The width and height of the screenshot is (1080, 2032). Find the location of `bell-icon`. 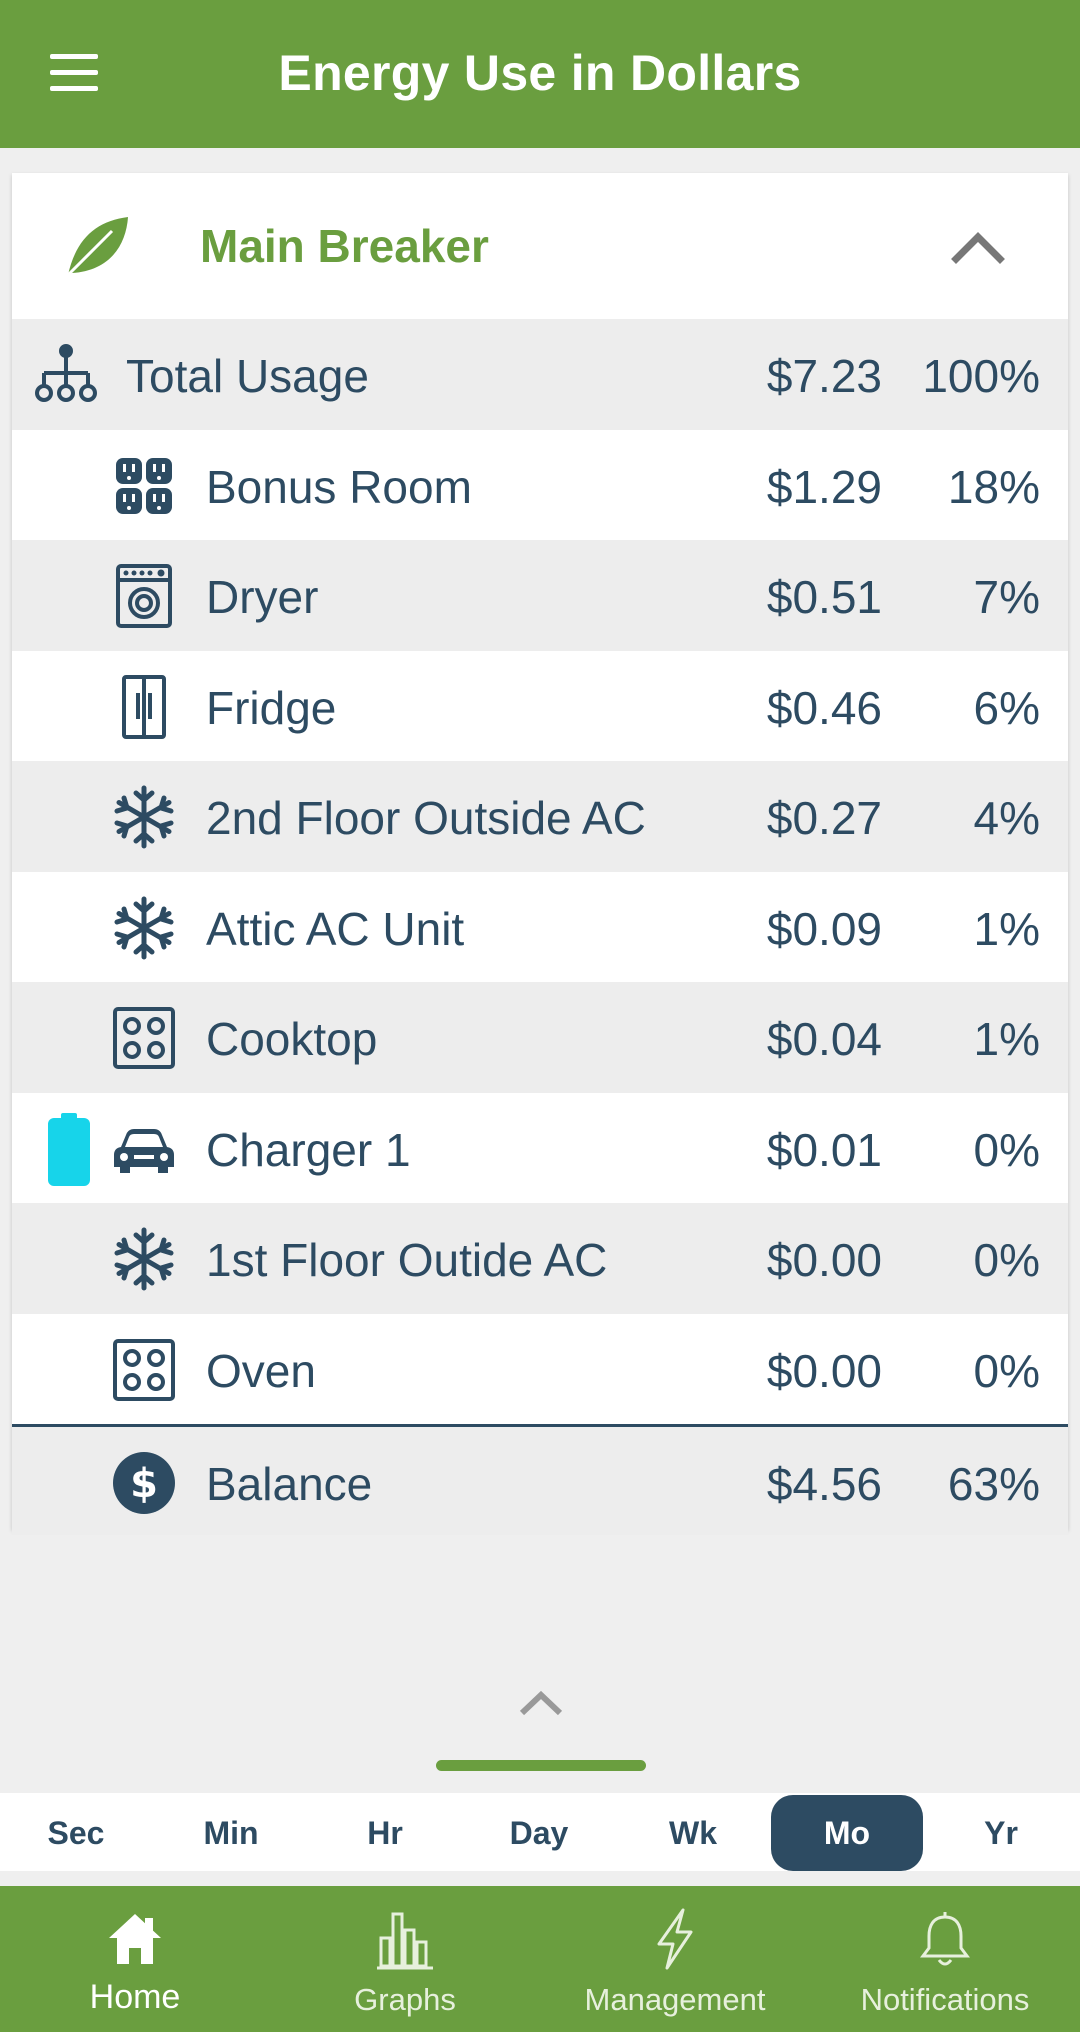

bell-icon is located at coordinates (945, 1939).